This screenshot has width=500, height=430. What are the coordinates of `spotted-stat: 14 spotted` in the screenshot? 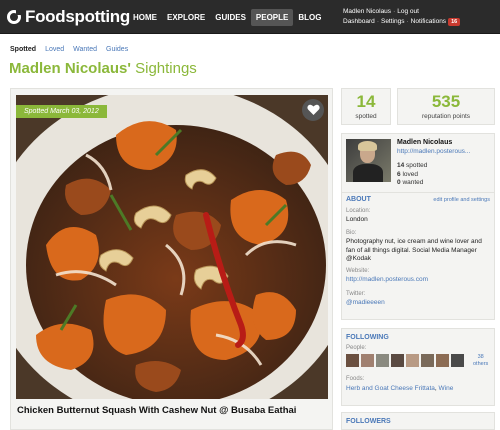 It's located at (366, 106).